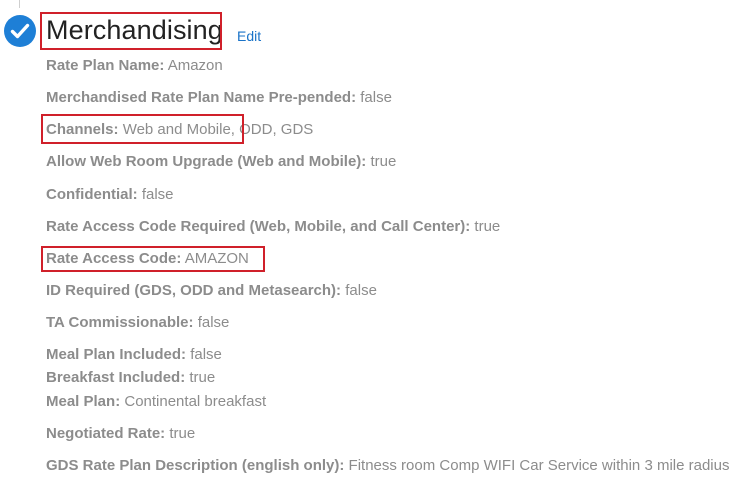  I want to click on field-meal-plan-included: Meal Plan Included: false, so click(134, 355).